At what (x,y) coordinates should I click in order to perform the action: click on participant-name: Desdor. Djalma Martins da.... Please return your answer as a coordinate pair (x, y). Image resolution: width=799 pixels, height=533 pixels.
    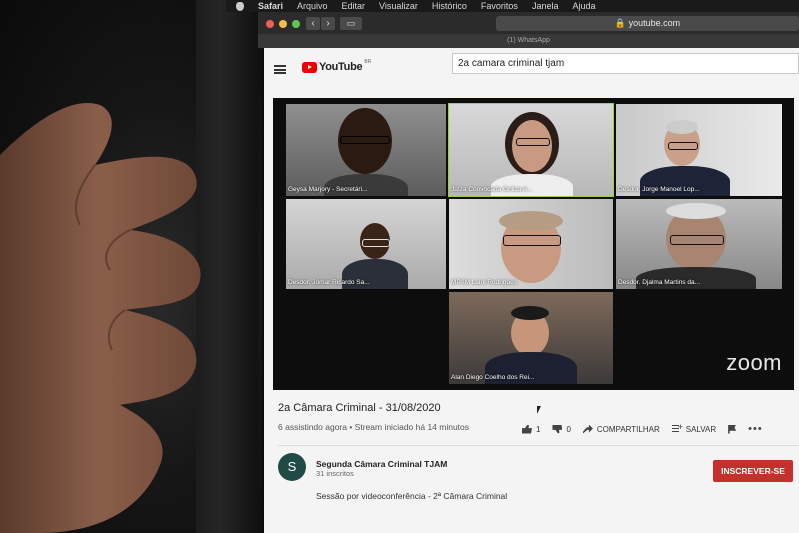
    Looking at the image, I should click on (659, 282).